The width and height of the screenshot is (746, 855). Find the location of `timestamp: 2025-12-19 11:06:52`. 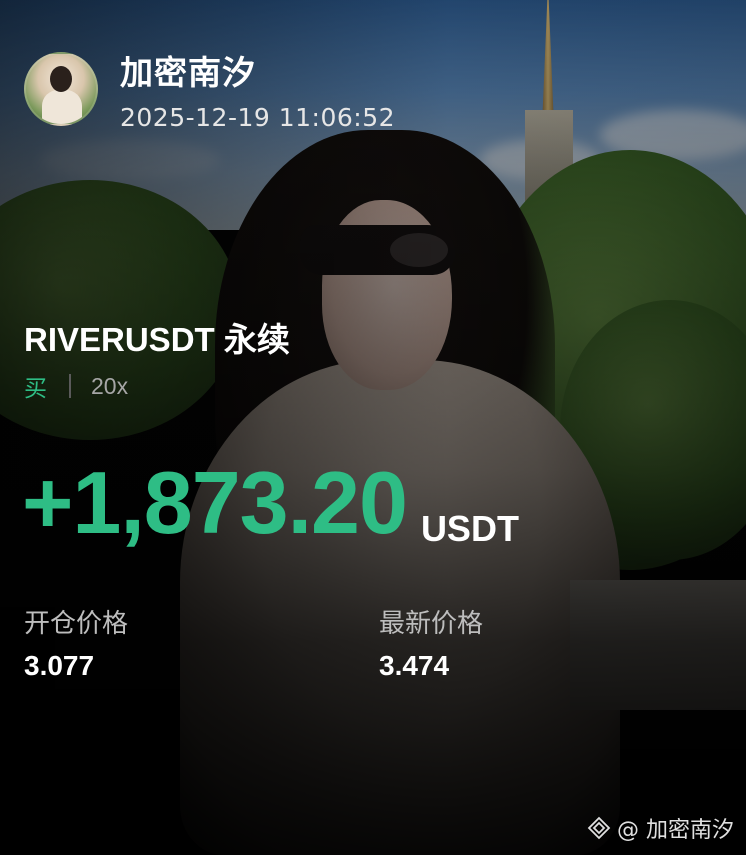

timestamp: 2025-12-19 11:06:52 is located at coordinates (258, 117).